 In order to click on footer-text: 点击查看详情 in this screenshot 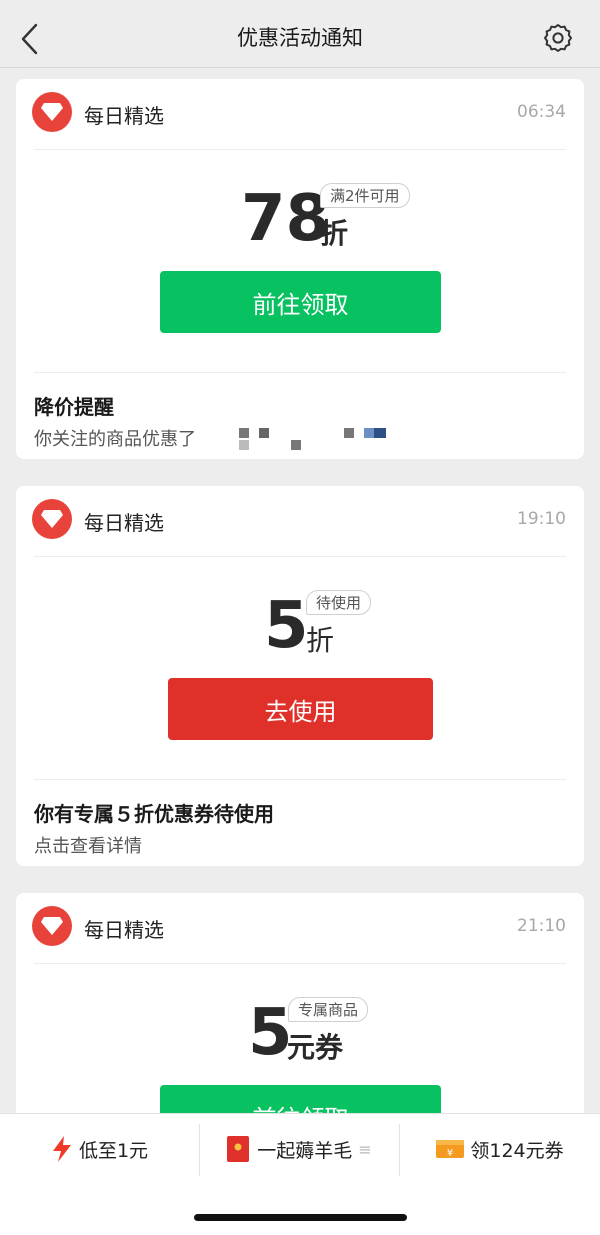, I will do `click(88, 846)`.